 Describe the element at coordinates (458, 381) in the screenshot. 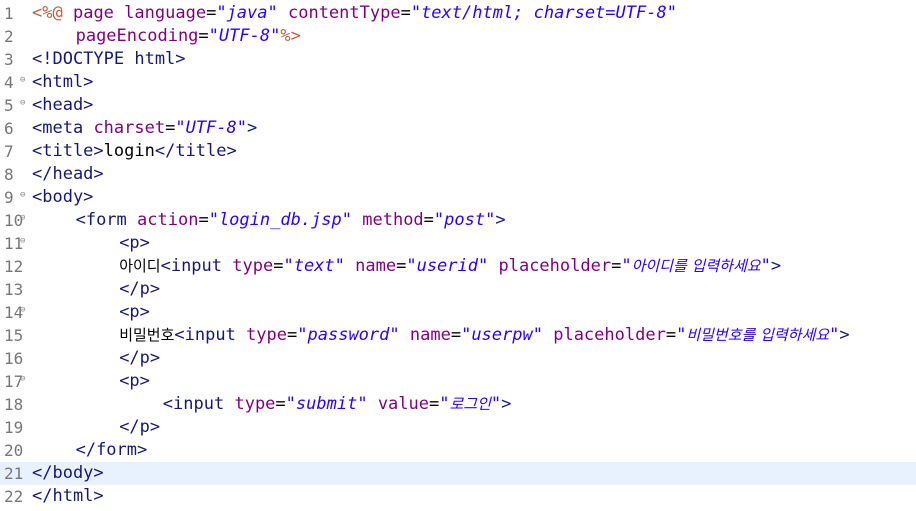

I see `code-line: 17 ⊖ <p>` at that location.